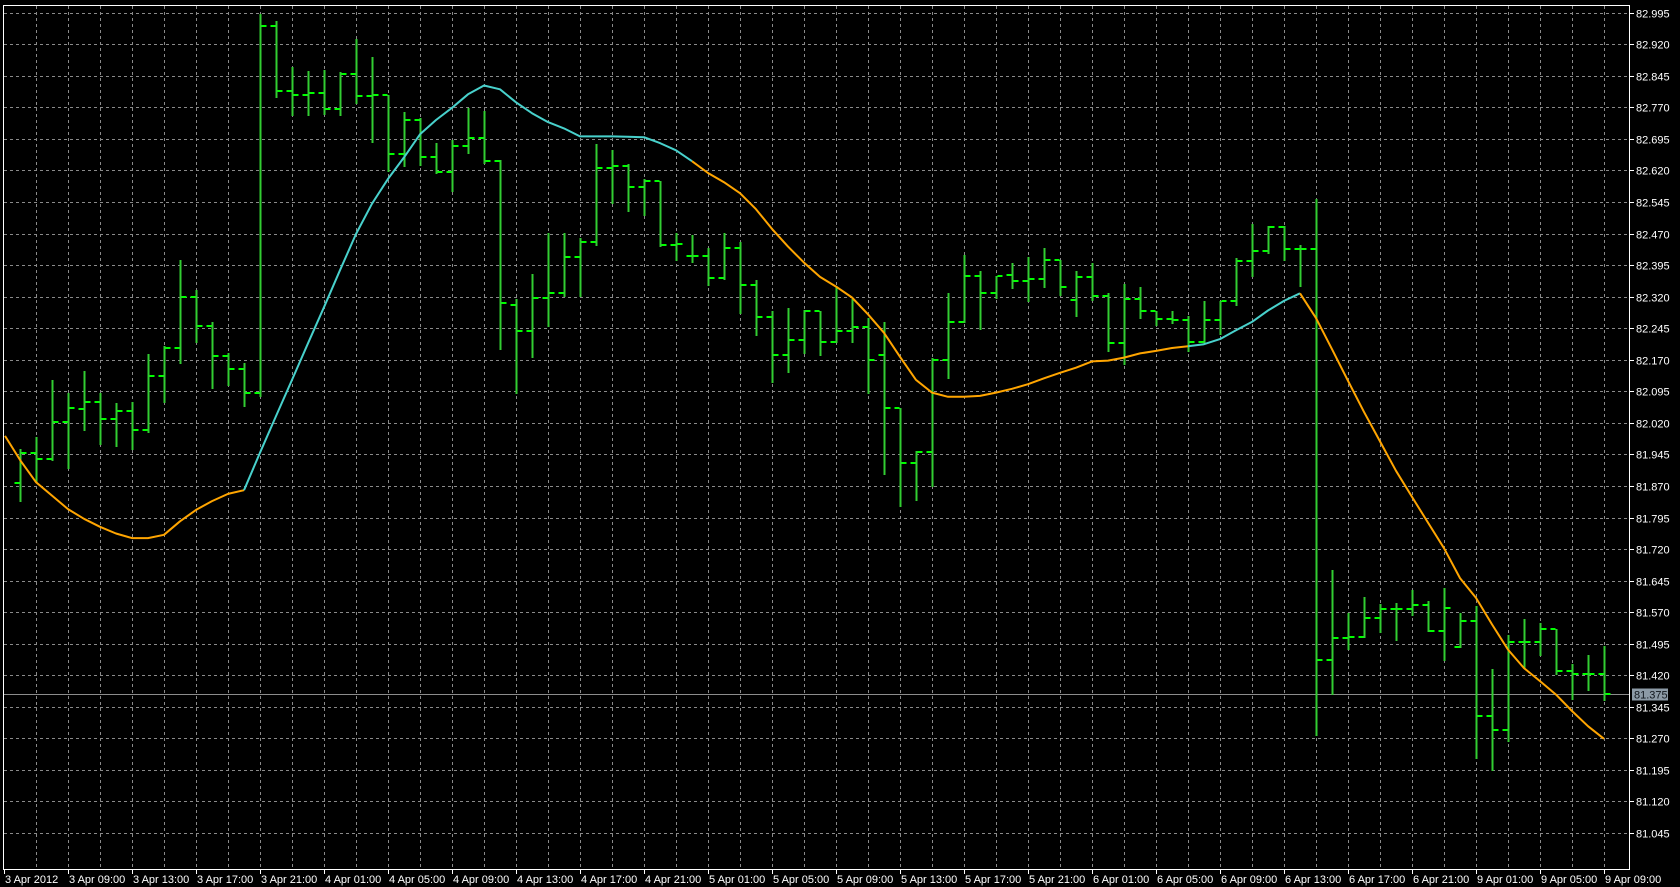  I want to click on price-label: 82.845, so click(1653, 78).